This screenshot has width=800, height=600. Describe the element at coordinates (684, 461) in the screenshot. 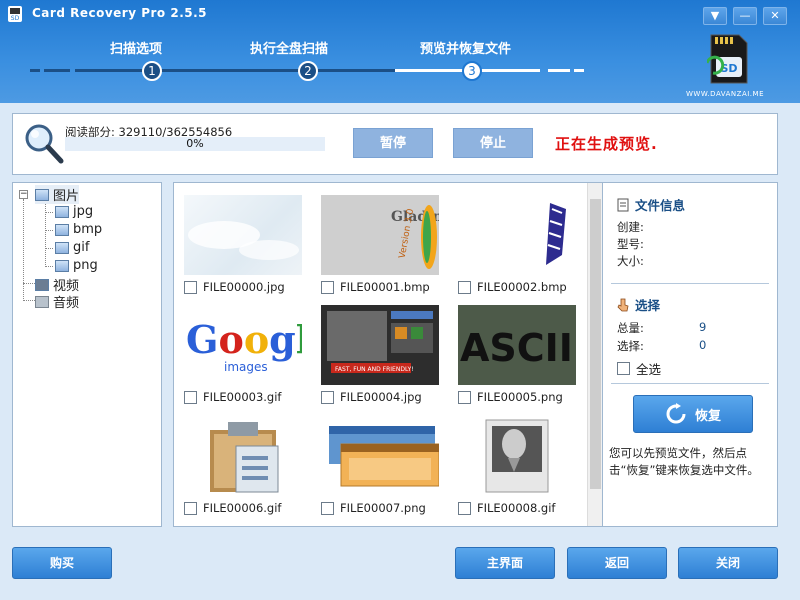

I see `recover-hint: 您可以先预览文件，然后点击“恢复”键来恢复选中文件。` at that location.